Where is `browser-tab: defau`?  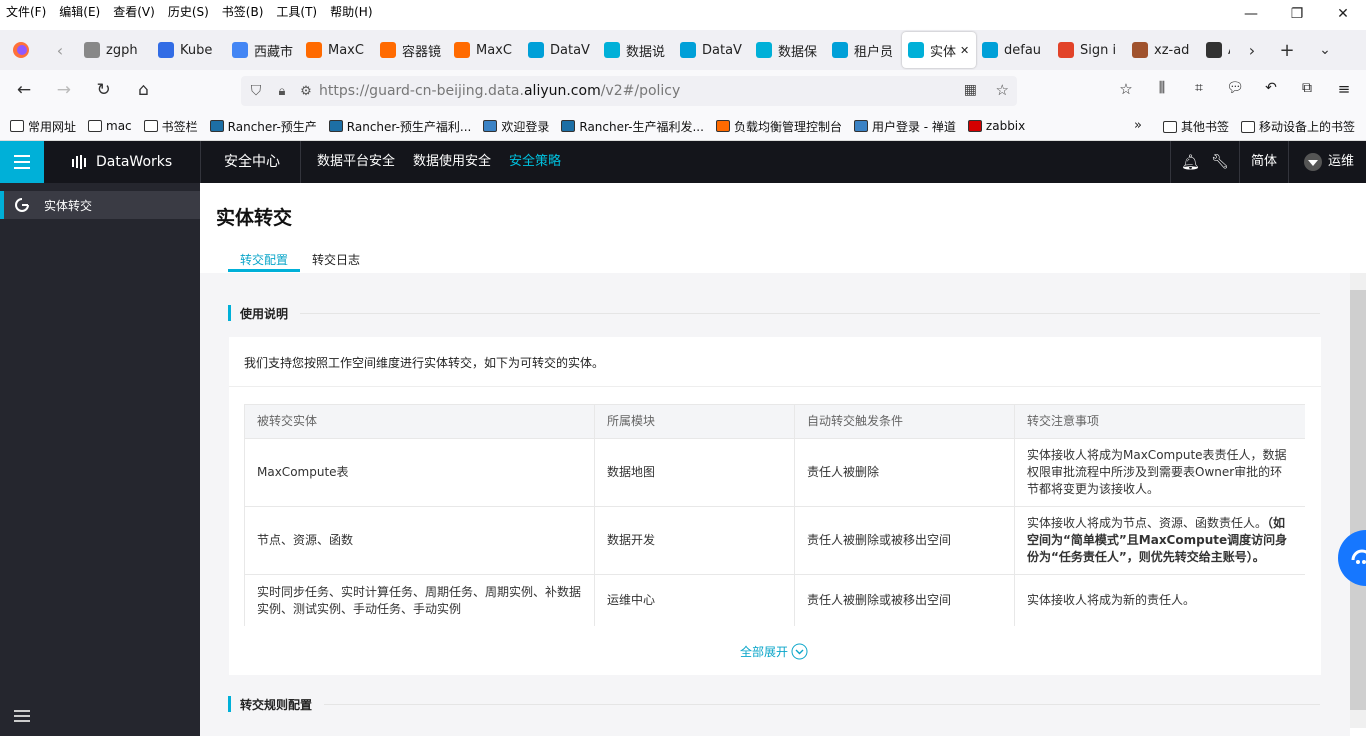
browser-tab: defau is located at coordinates (1014, 50).